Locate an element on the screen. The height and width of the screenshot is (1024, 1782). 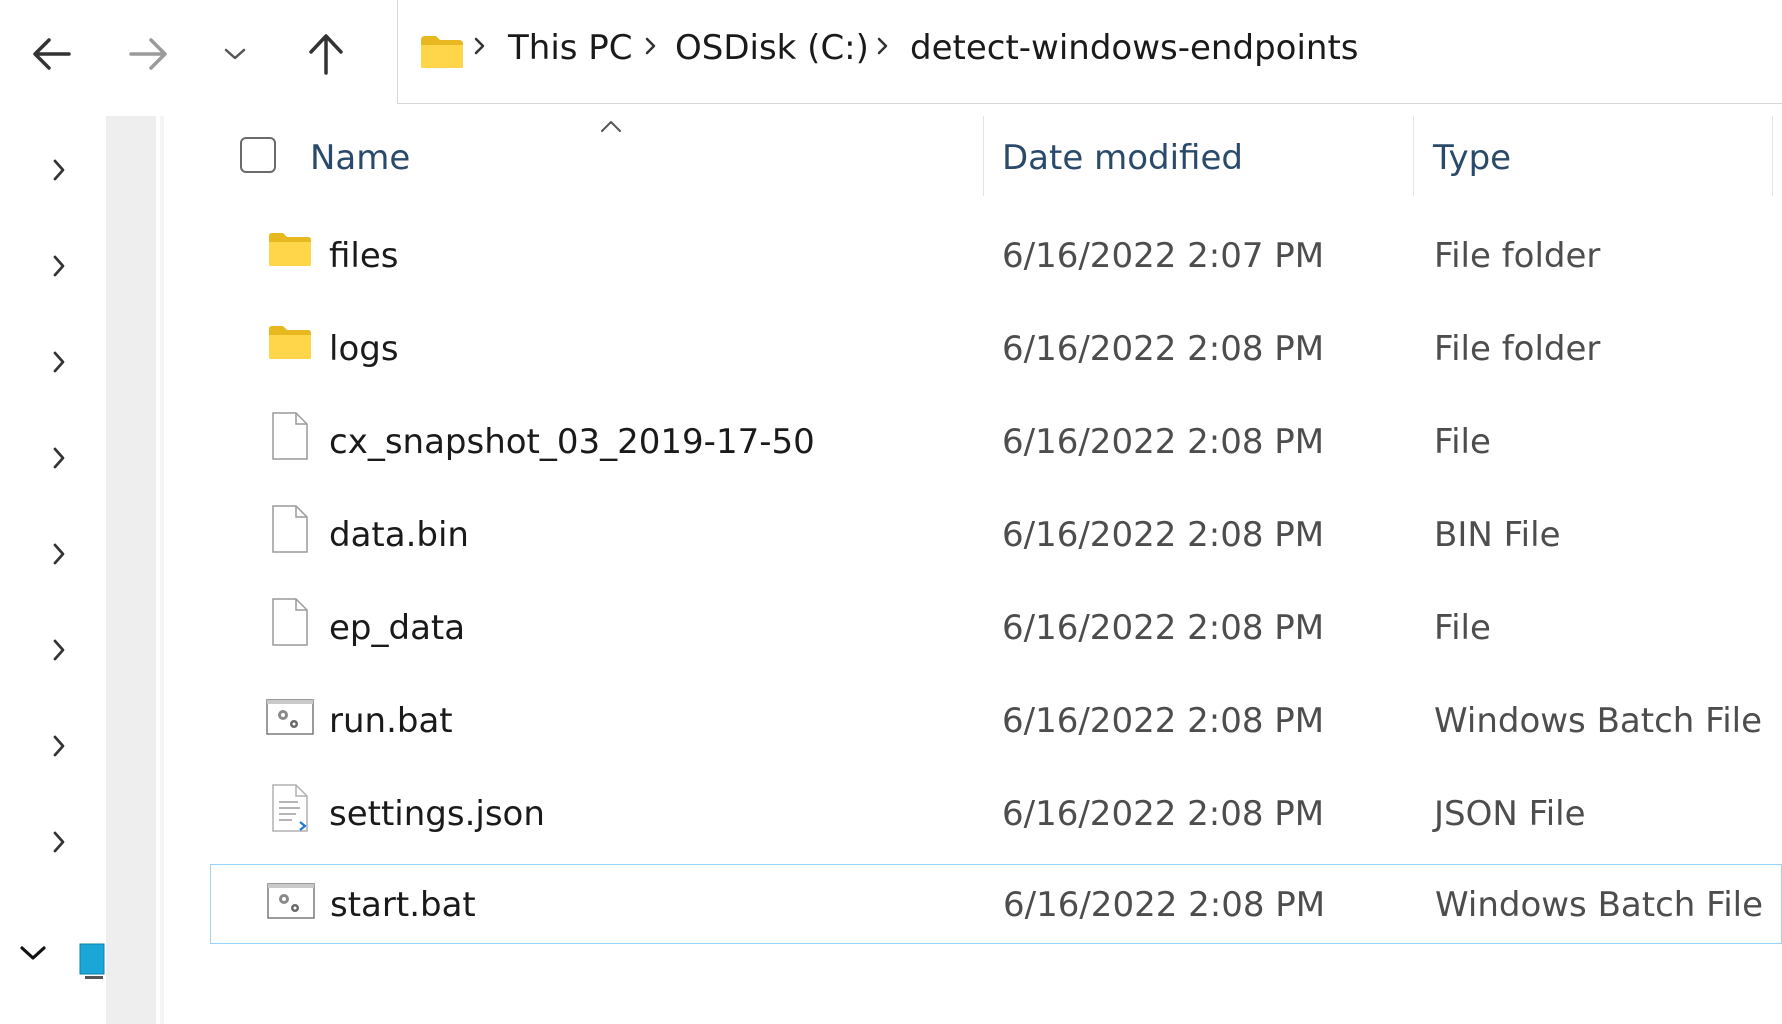
file-row-data-bin: data.bin 6/16/2022 2:08 PM BIN File is located at coordinates (996, 536).